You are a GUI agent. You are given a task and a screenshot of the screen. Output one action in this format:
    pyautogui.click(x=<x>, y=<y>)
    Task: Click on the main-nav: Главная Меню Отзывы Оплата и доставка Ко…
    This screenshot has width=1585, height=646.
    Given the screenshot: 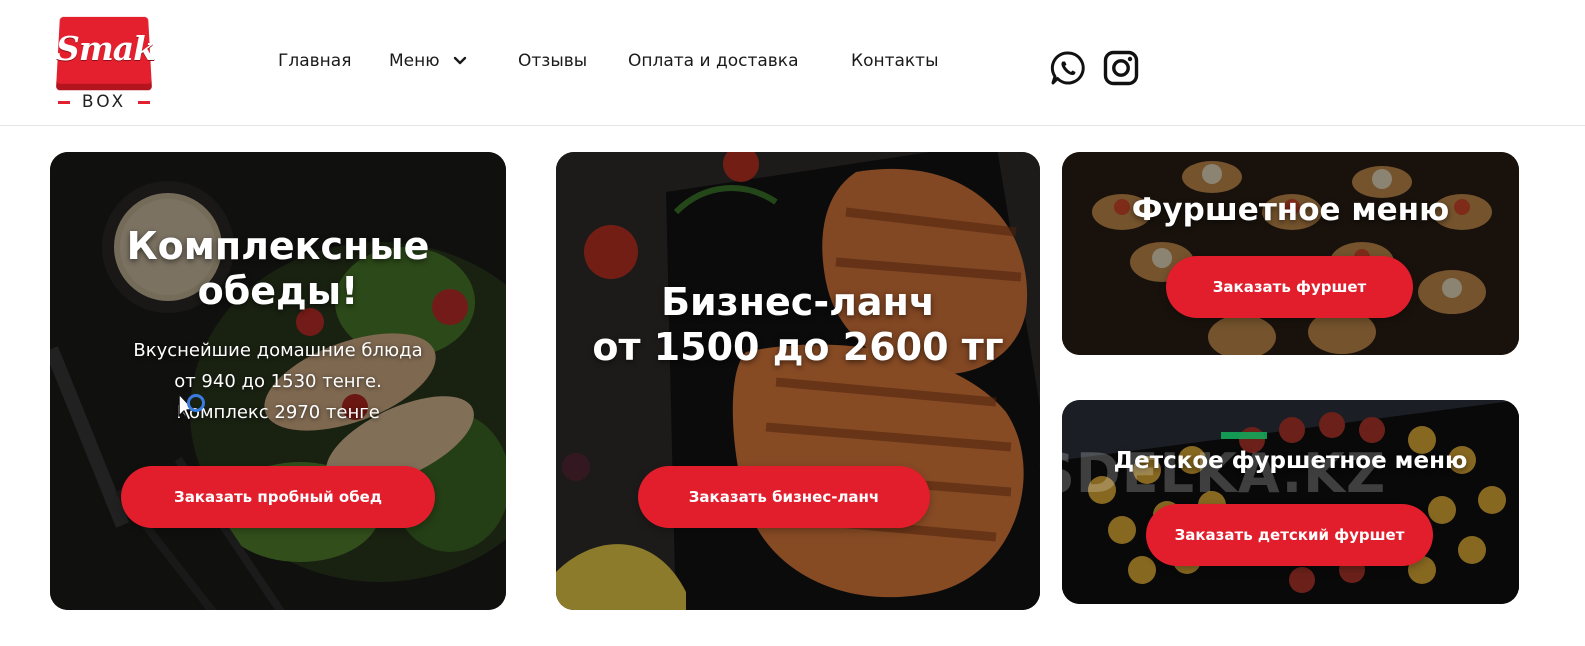 What is the action you would take?
    pyautogui.click(x=500, y=62)
    